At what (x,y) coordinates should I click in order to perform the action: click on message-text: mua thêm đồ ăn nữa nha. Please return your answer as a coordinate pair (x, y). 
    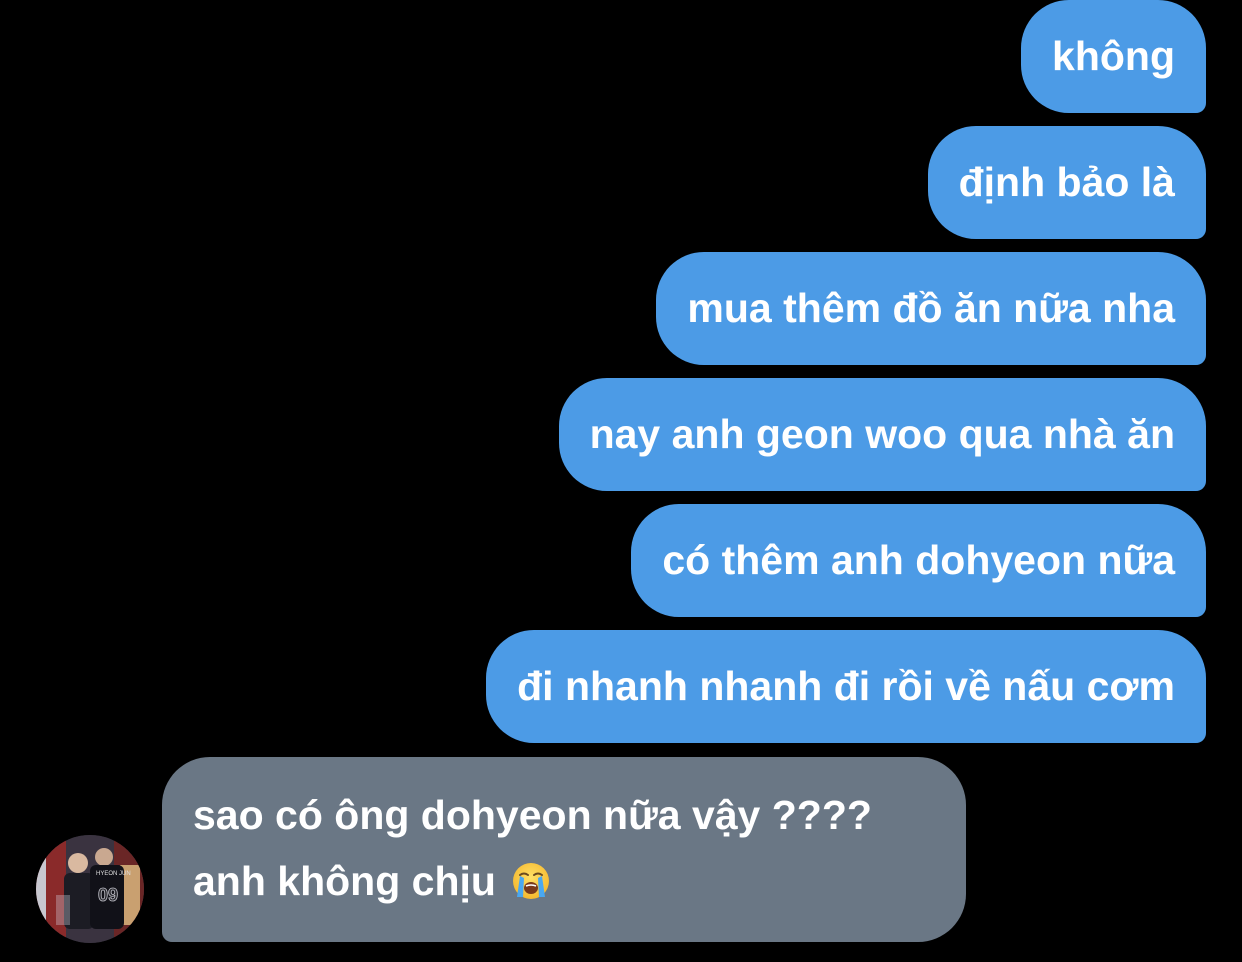
    Looking at the image, I should click on (931, 308).